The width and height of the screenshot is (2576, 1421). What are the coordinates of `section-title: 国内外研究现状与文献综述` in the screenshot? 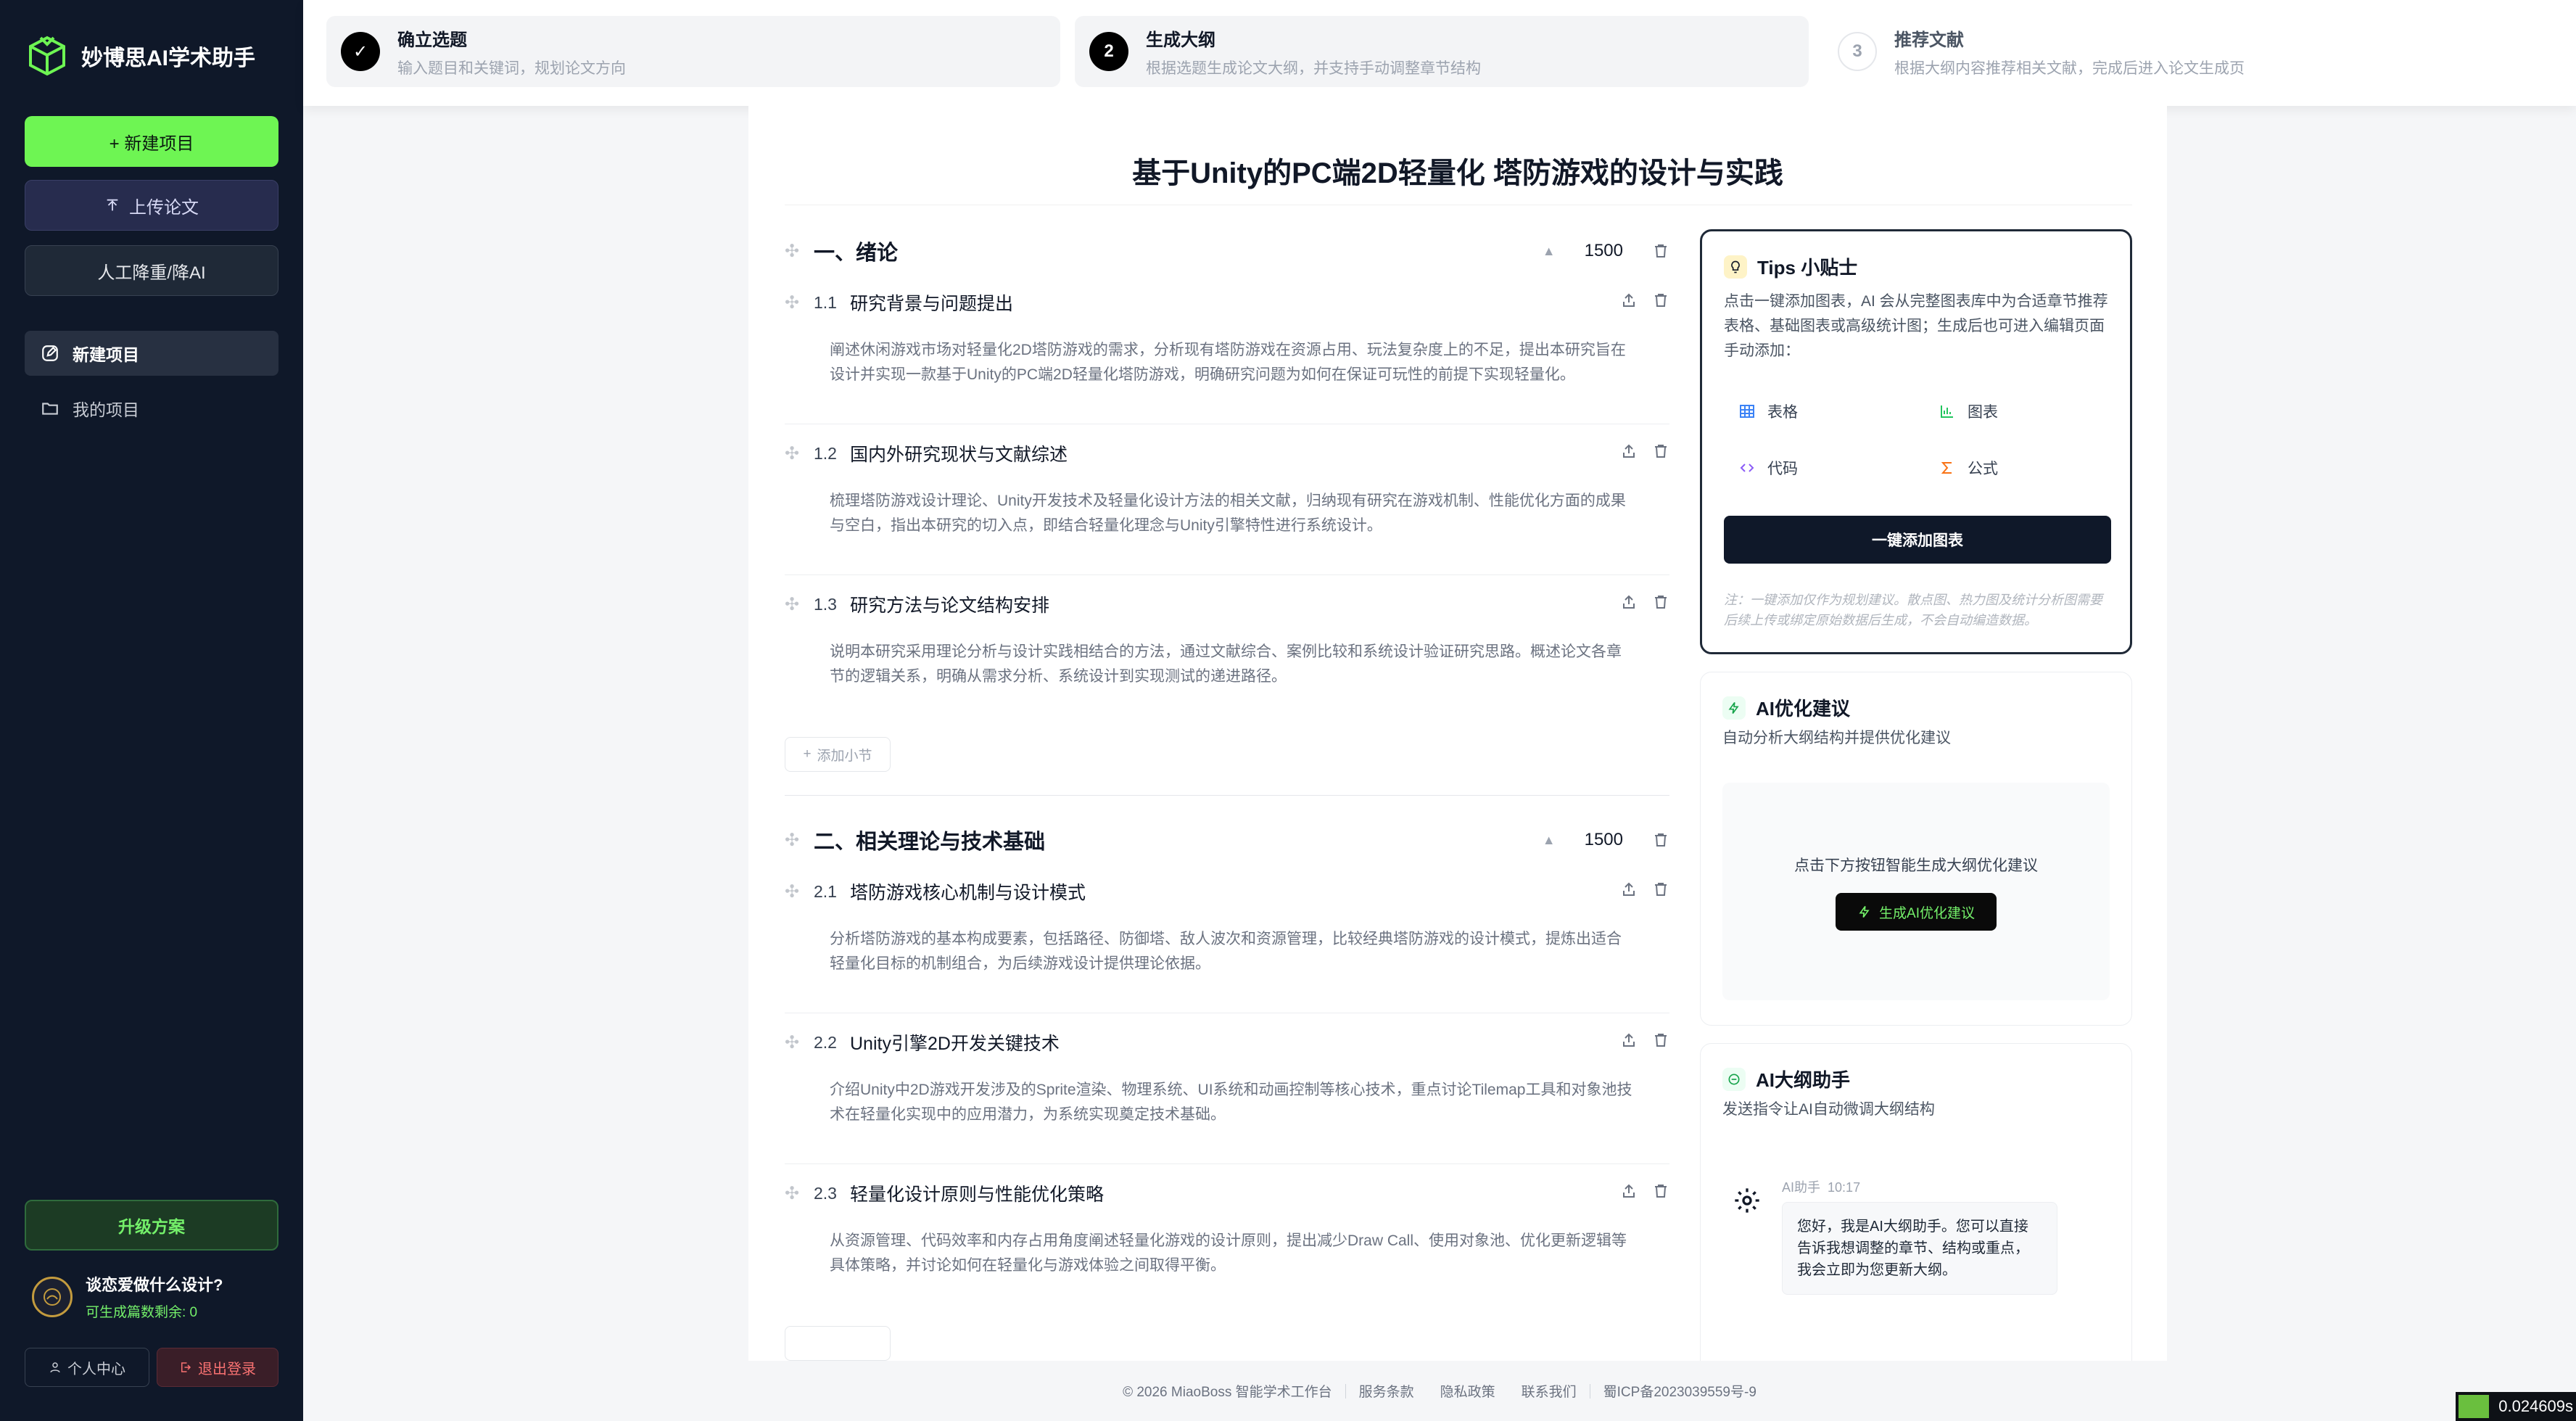 It's located at (959, 453).